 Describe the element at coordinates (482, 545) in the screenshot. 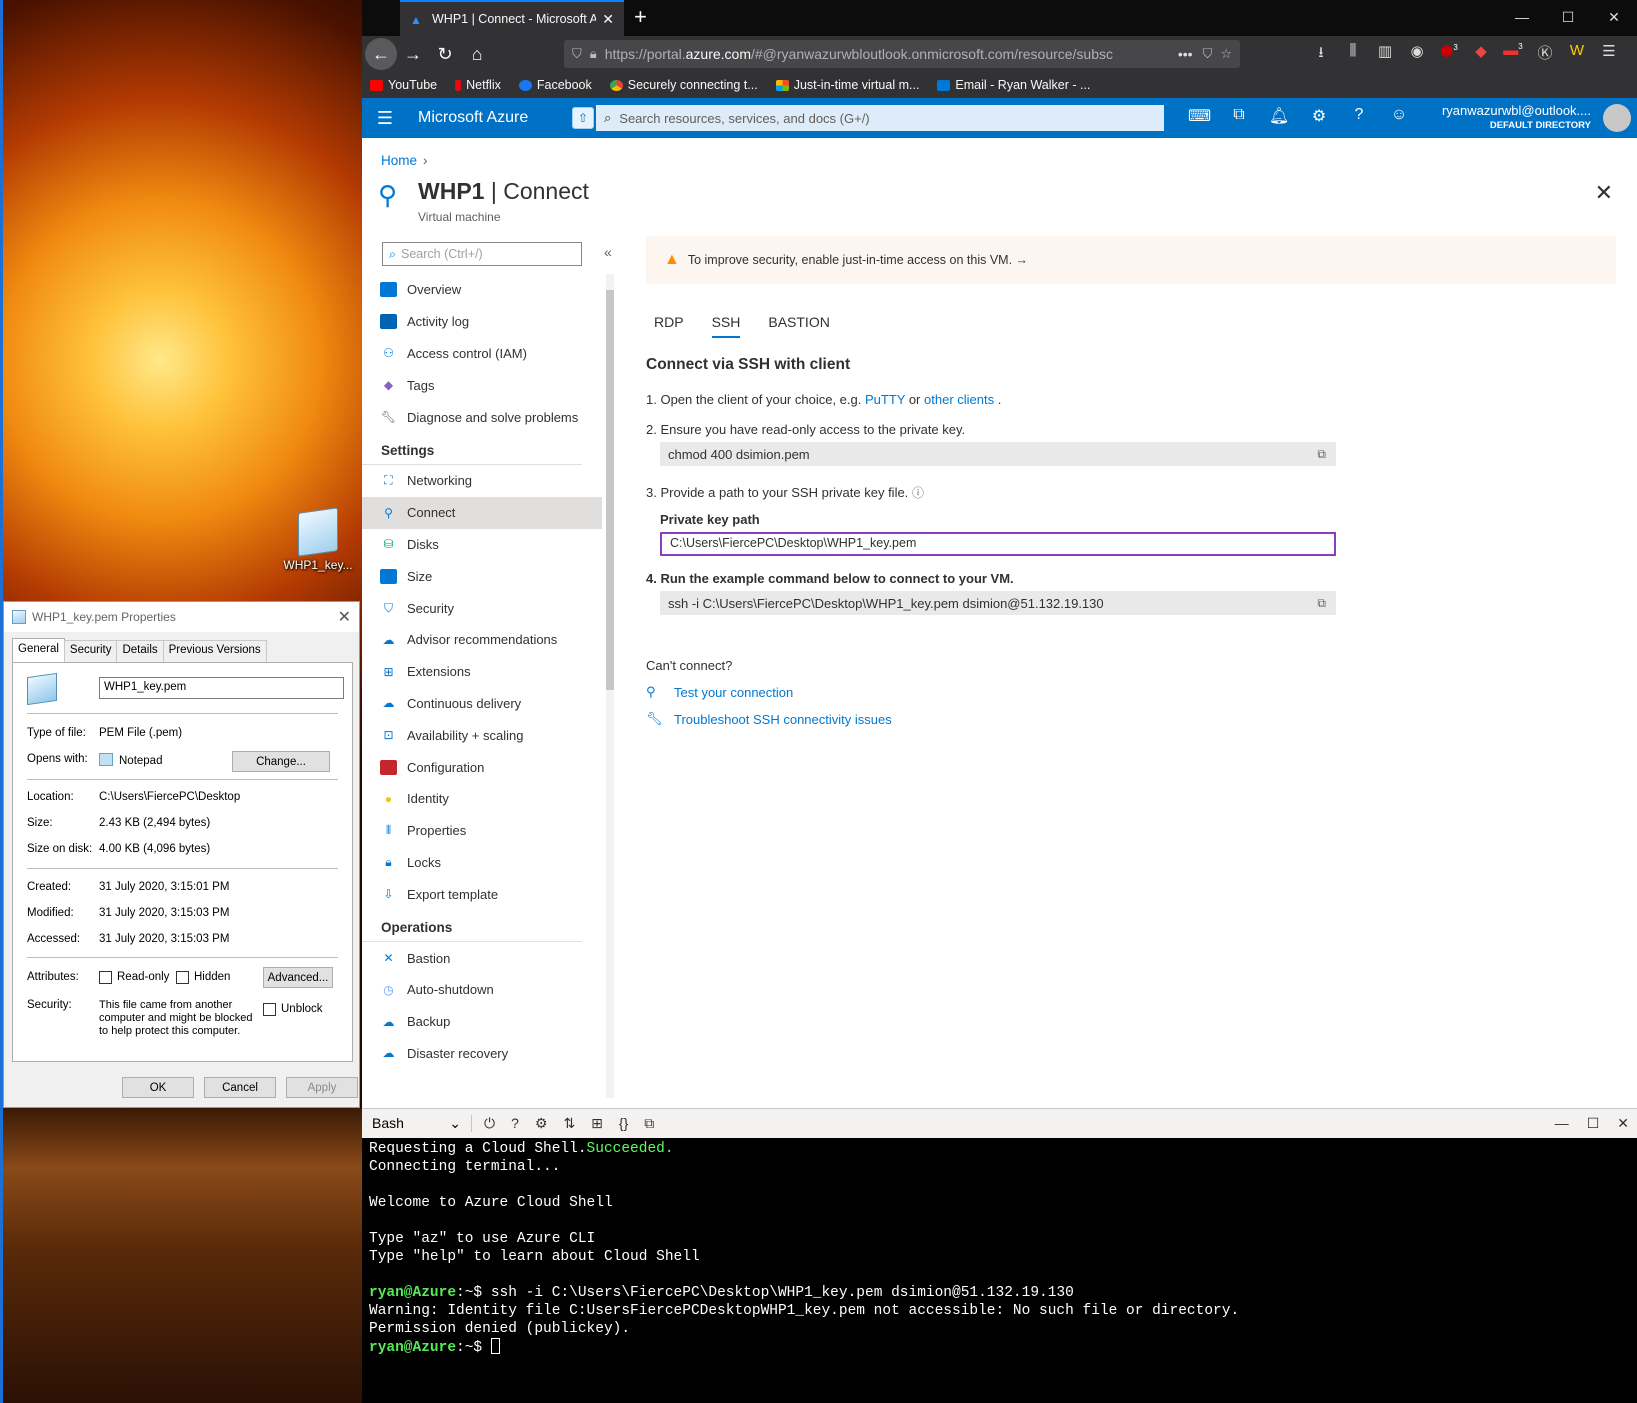

I see `menu-item-disks: ⛁ Disks` at that location.